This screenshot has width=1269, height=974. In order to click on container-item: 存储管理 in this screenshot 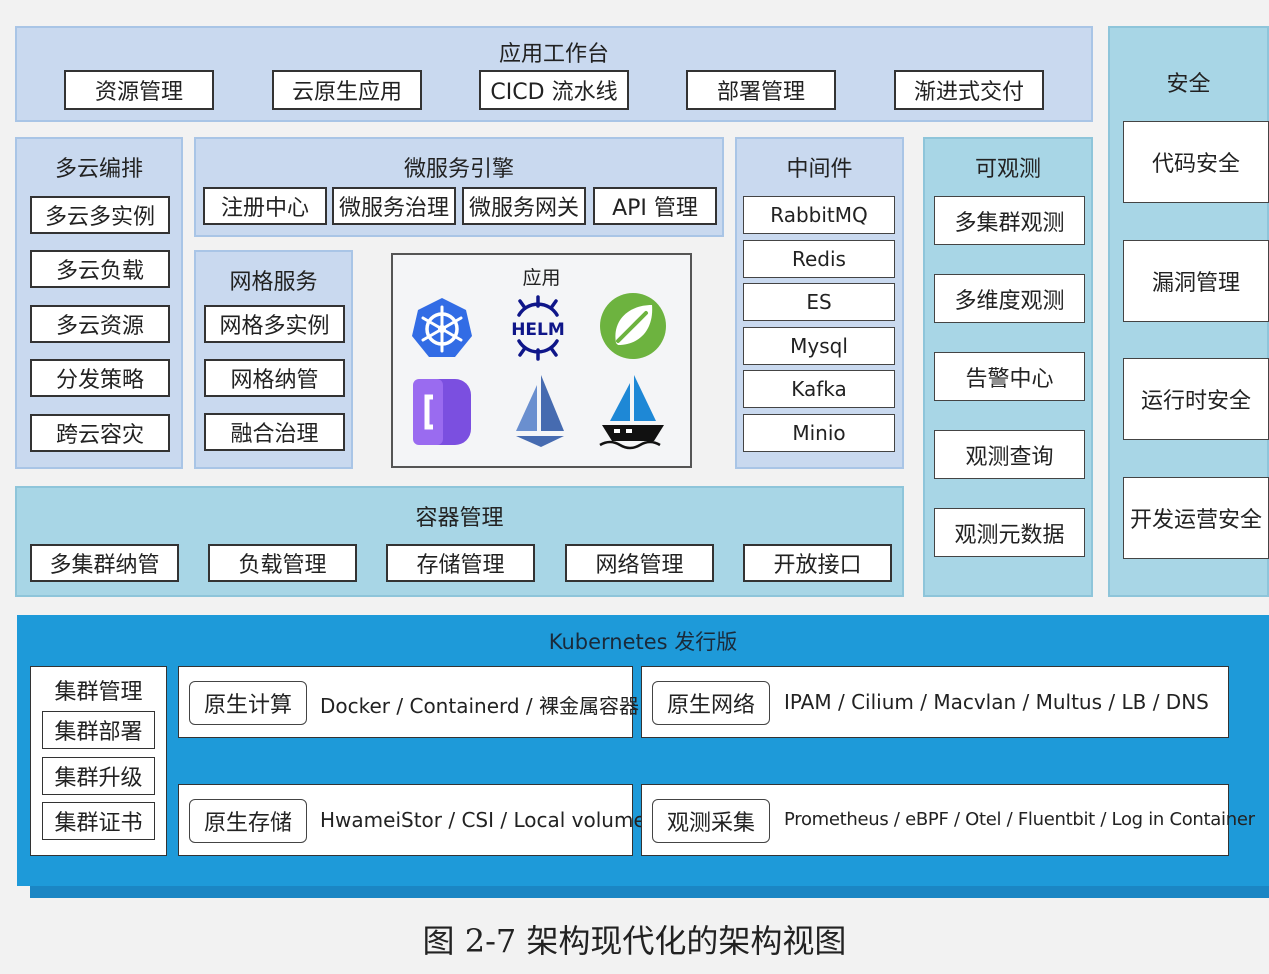, I will do `click(460, 563)`.